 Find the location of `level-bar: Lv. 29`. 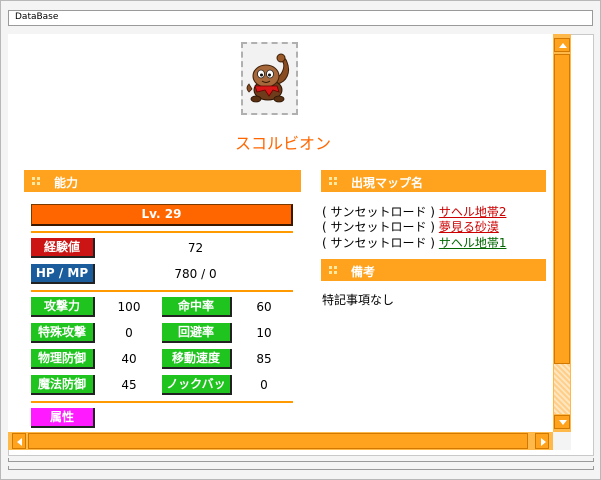

level-bar: Lv. 29 is located at coordinates (162, 215).